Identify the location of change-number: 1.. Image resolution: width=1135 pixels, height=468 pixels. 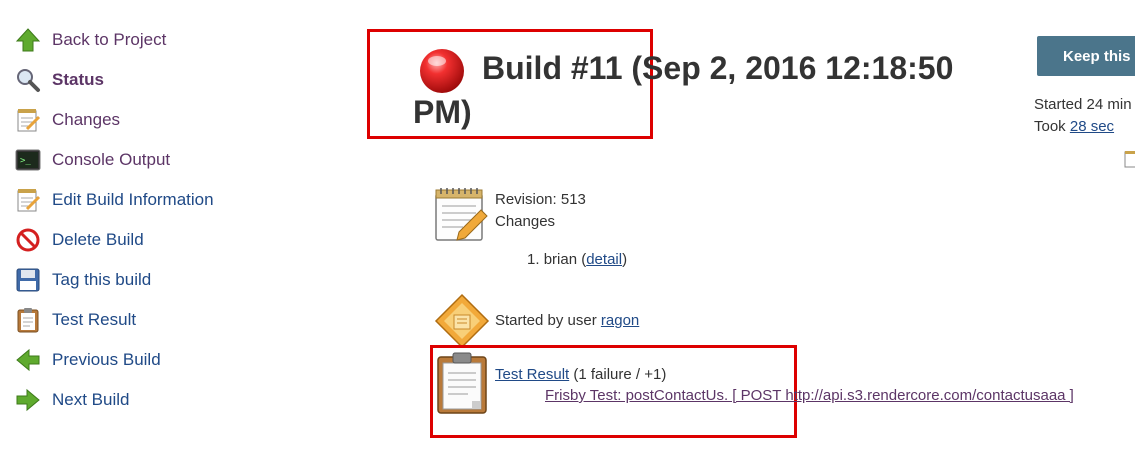
(533, 259).